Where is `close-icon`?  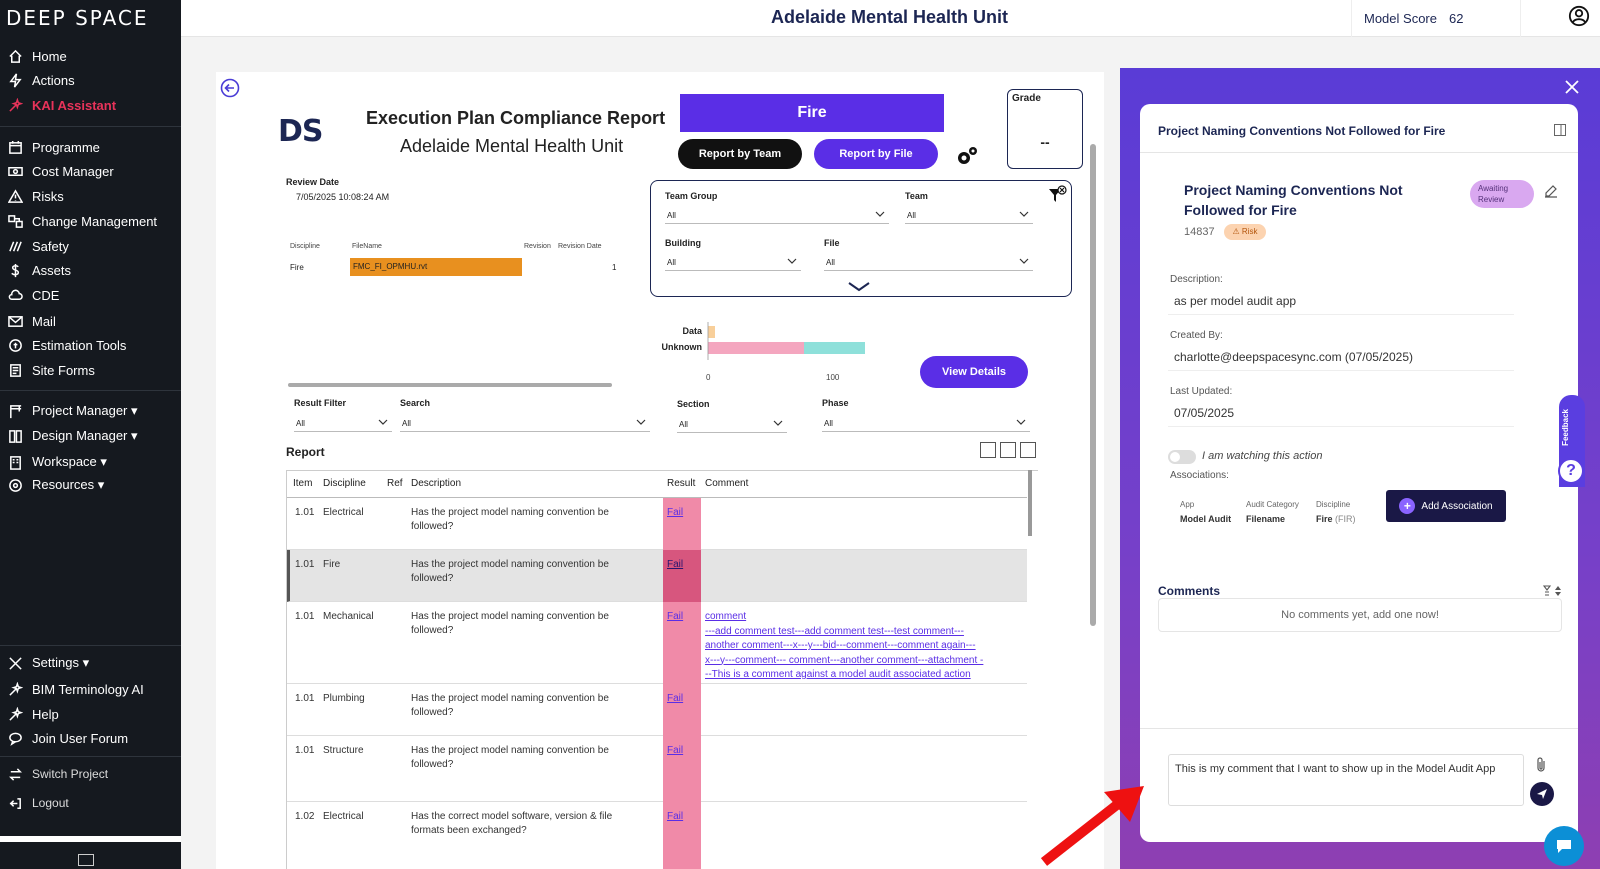 close-icon is located at coordinates (1572, 87).